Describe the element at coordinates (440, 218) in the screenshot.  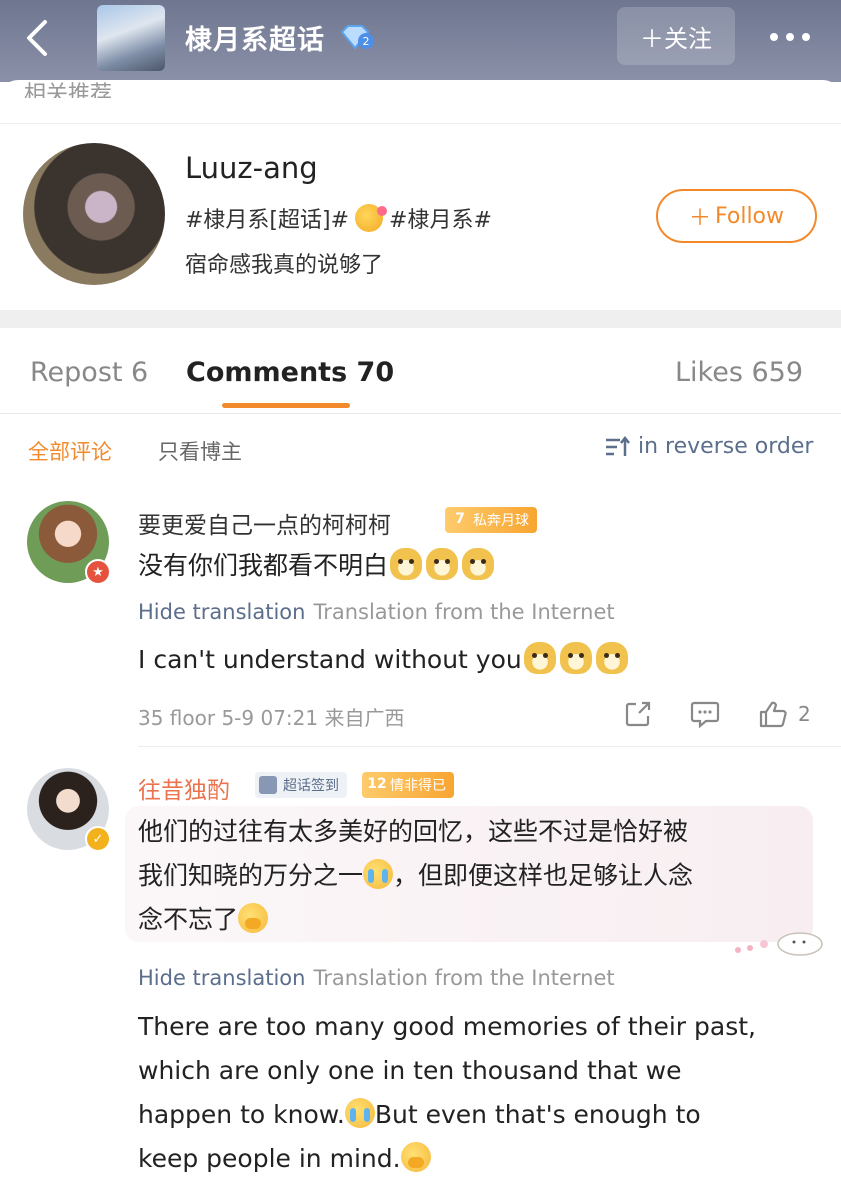
I see `hashtag-link: #棣月系#` at that location.